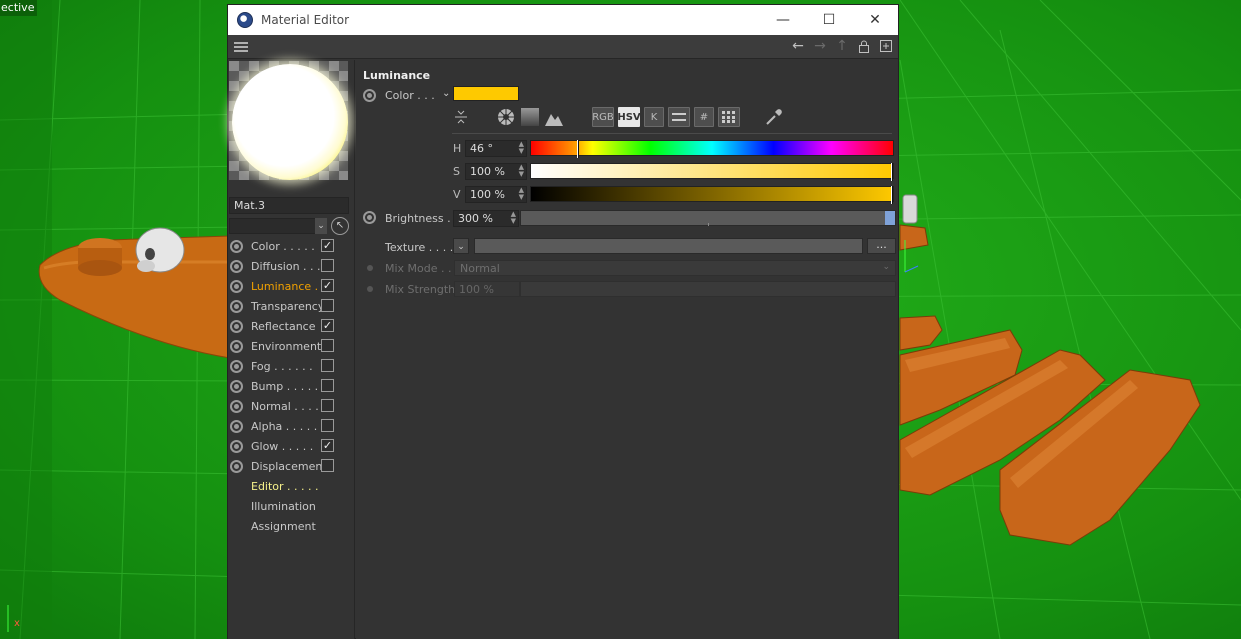 The image size is (1241, 639). I want to click on color-swatch, so click(486, 93).